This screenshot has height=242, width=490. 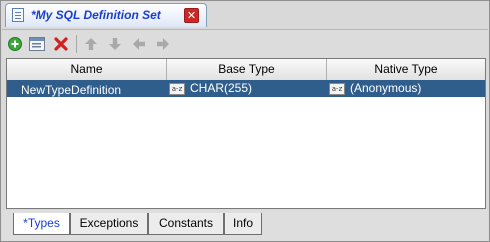 What do you see at coordinates (87, 69) in the screenshot?
I see `column-header-name: Name` at bounding box center [87, 69].